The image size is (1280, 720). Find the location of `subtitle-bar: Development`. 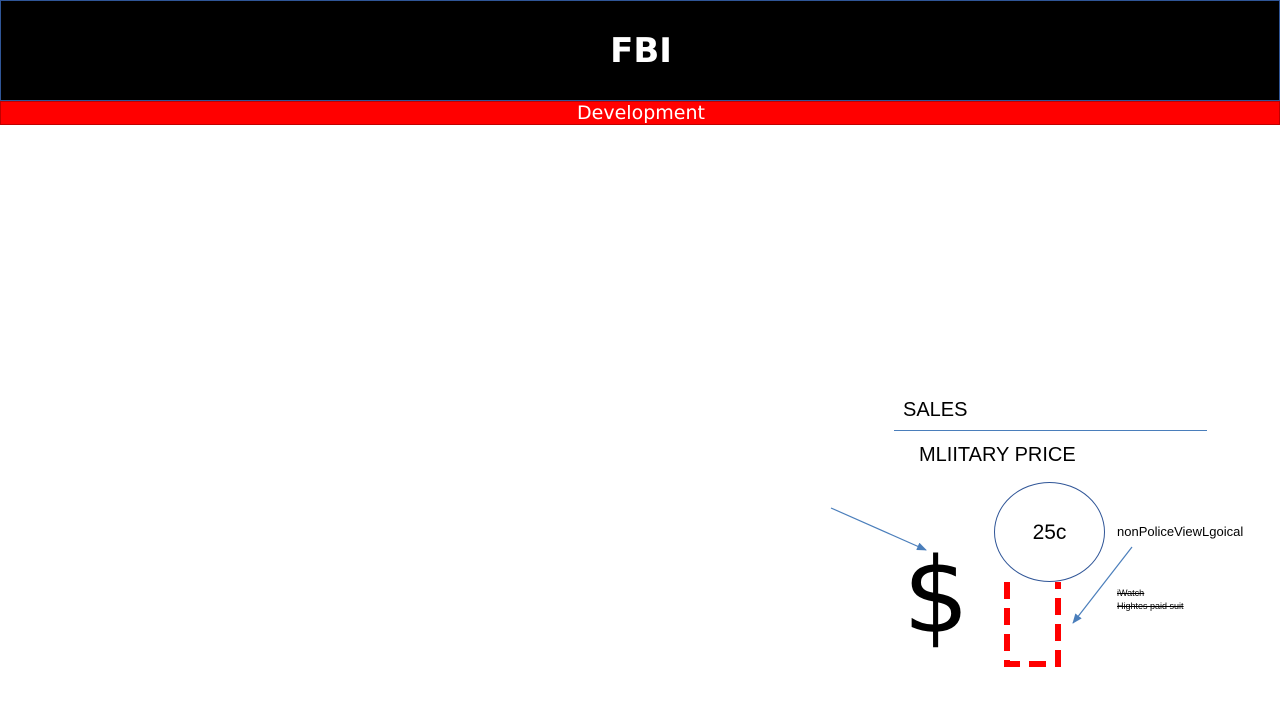

subtitle-bar: Development is located at coordinates (640, 113).